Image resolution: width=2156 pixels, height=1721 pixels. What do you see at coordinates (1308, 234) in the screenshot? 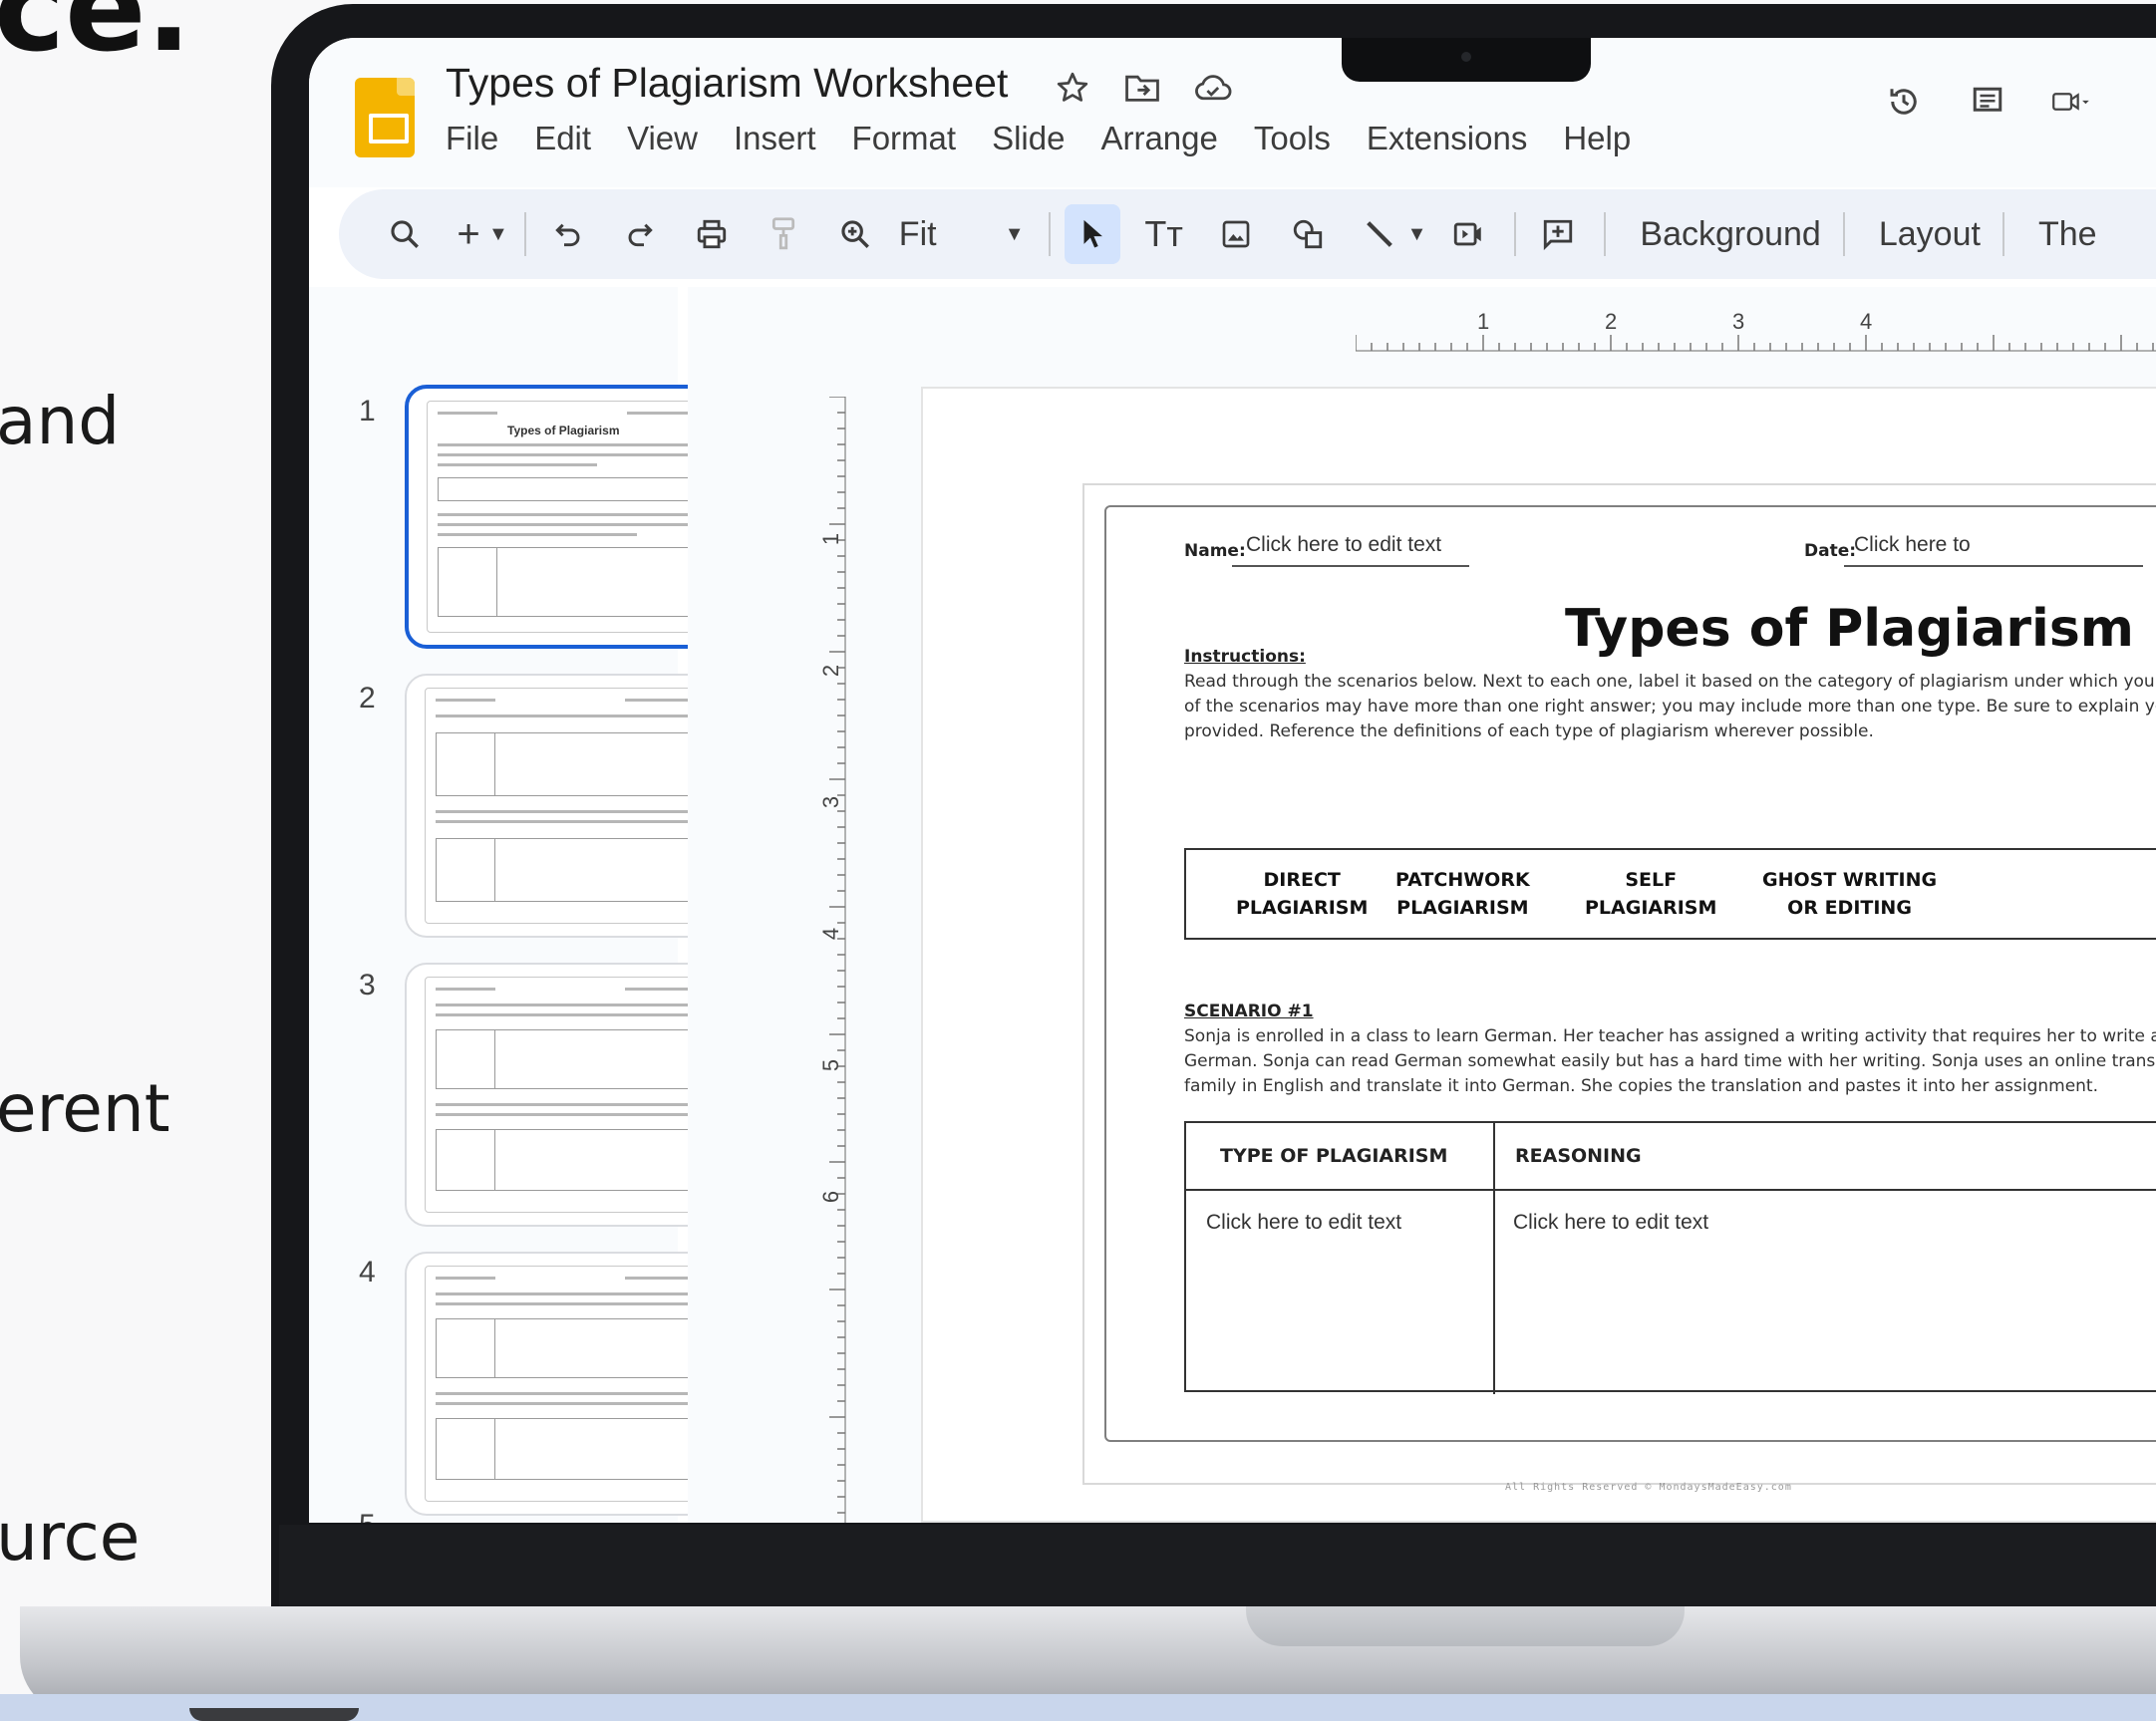
I see `shape-icon` at bounding box center [1308, 234].